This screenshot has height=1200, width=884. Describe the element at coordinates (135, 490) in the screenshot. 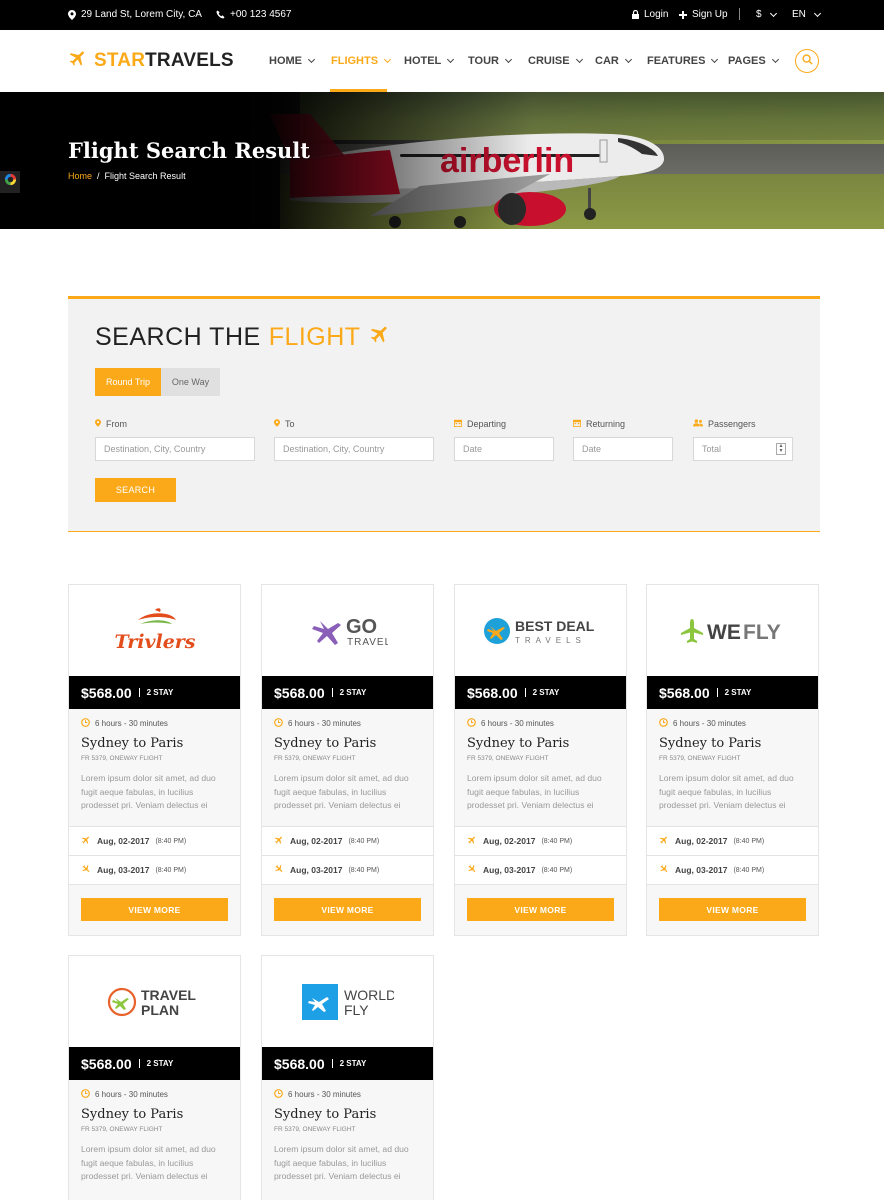

I see `search-submit-button: SEARCH` at that location.